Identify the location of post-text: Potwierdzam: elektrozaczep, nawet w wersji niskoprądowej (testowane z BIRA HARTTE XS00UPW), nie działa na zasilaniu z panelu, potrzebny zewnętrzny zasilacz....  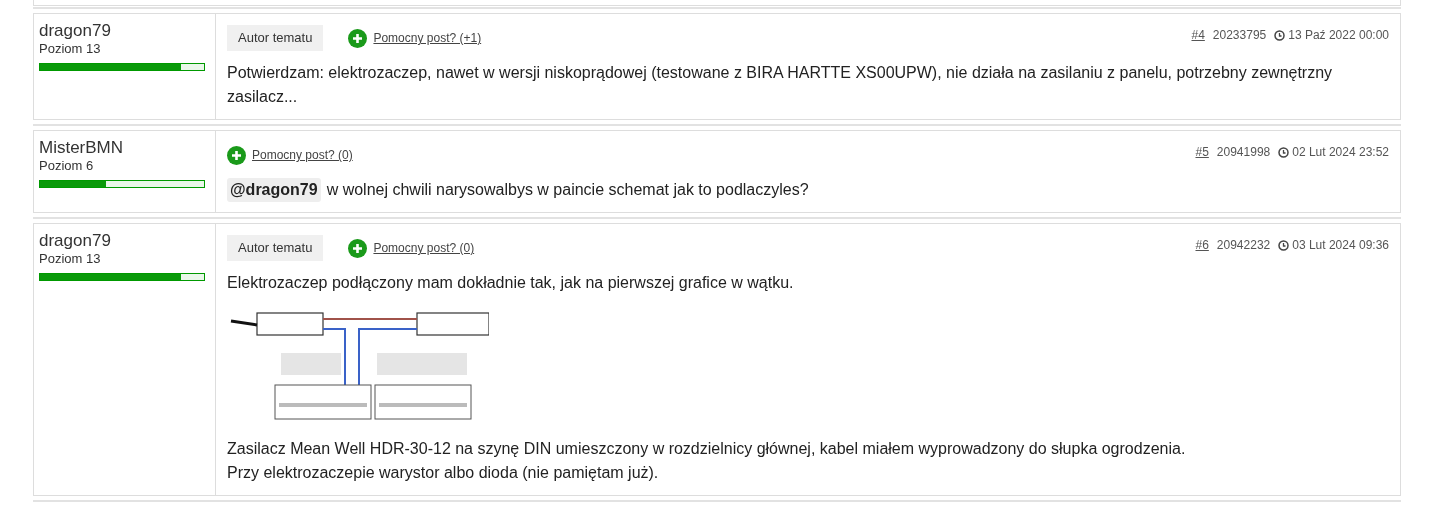
(780, 85).